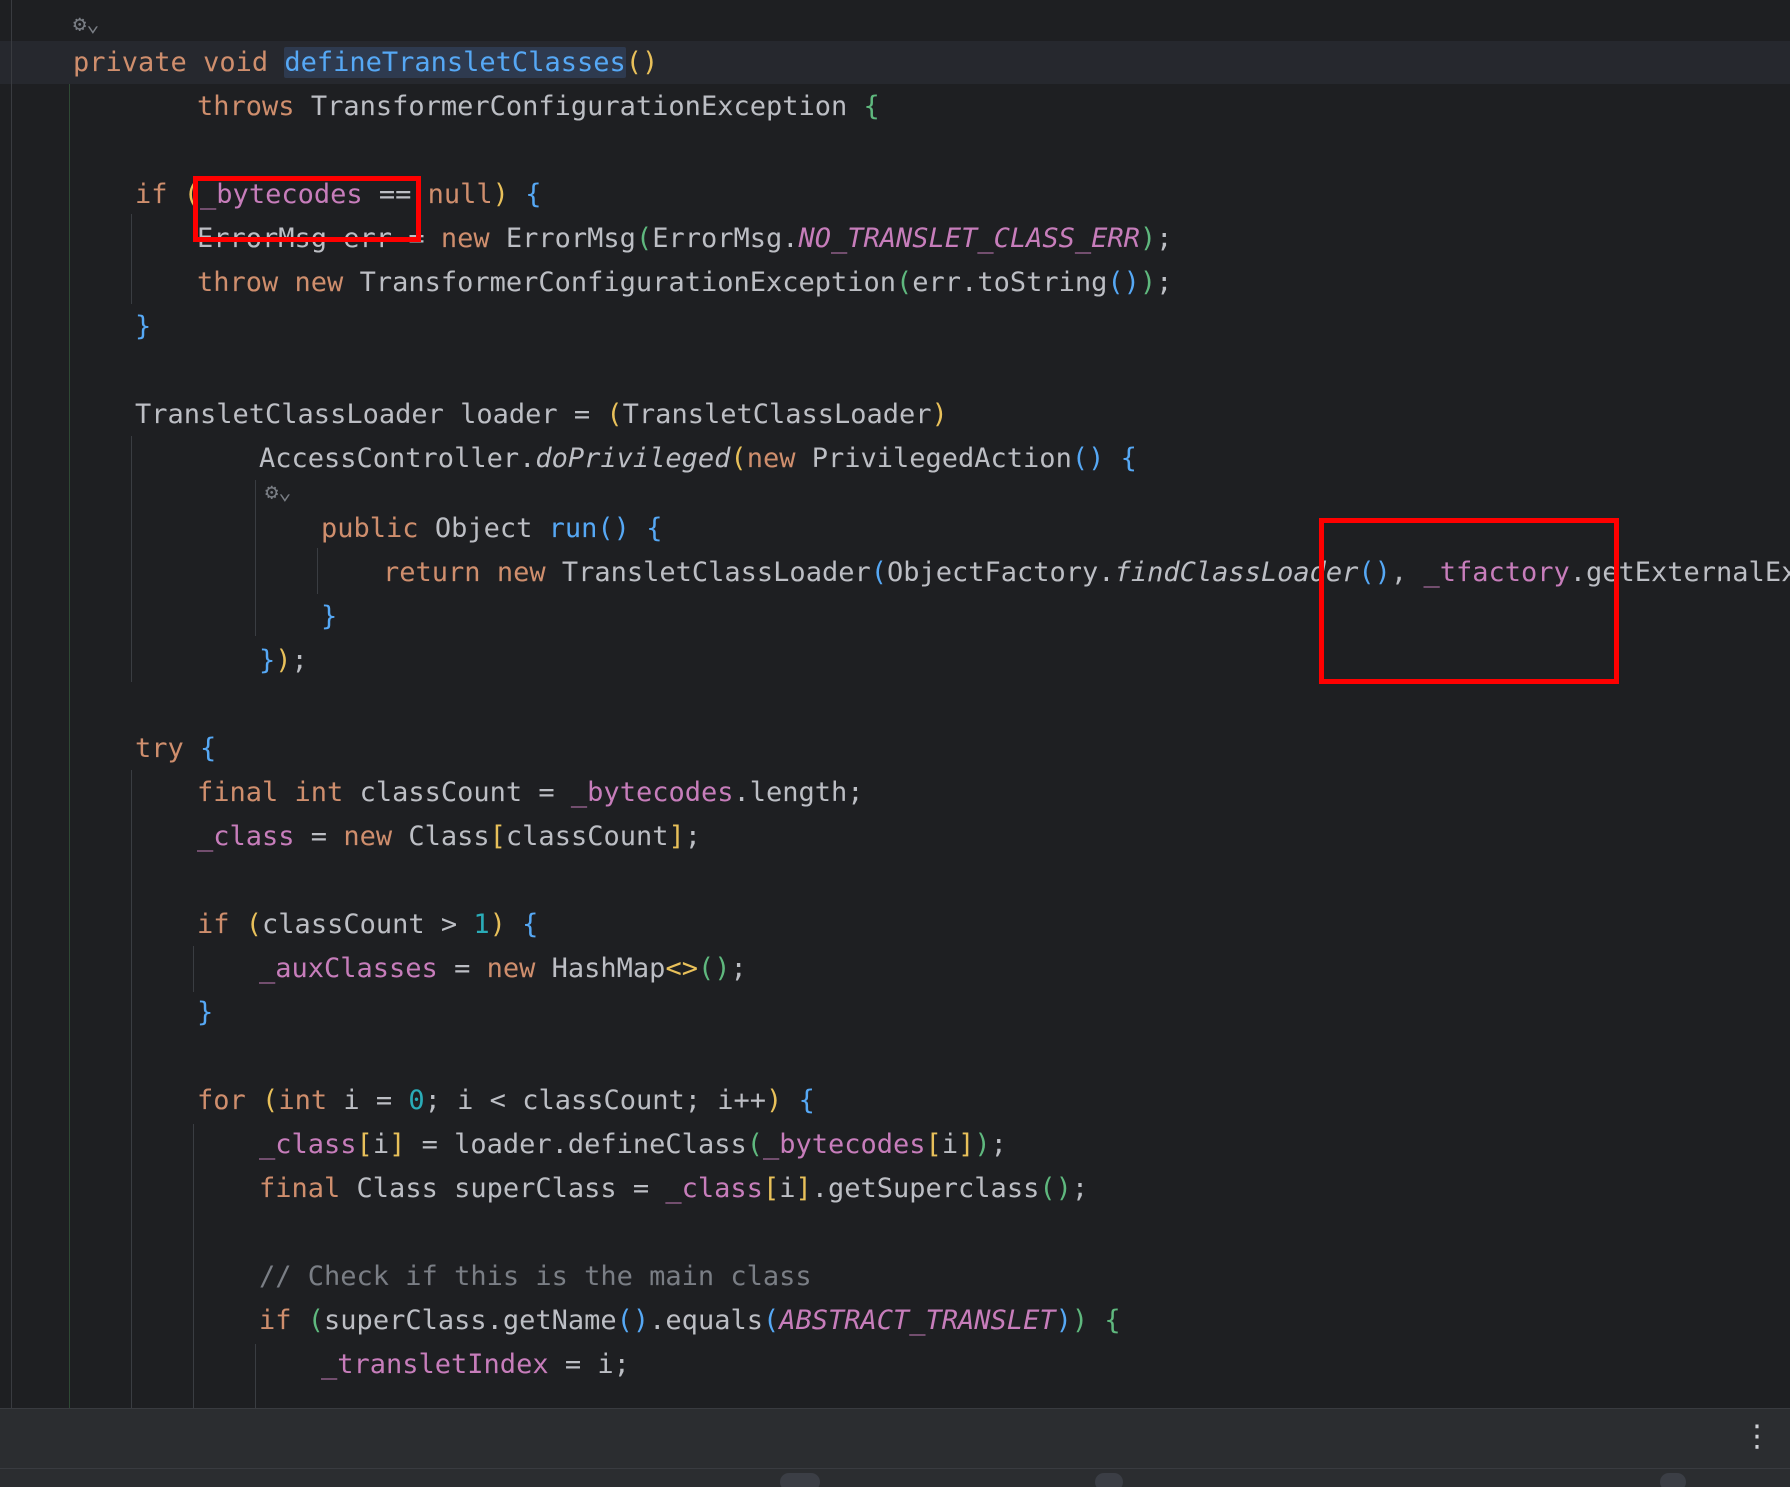 Image resolution: width=1790 pixels, height=1487 pixels. Describe the element at coordinates (1757, 1437) in the screenshot. I see `more-options-icon: ⋮` at that location.